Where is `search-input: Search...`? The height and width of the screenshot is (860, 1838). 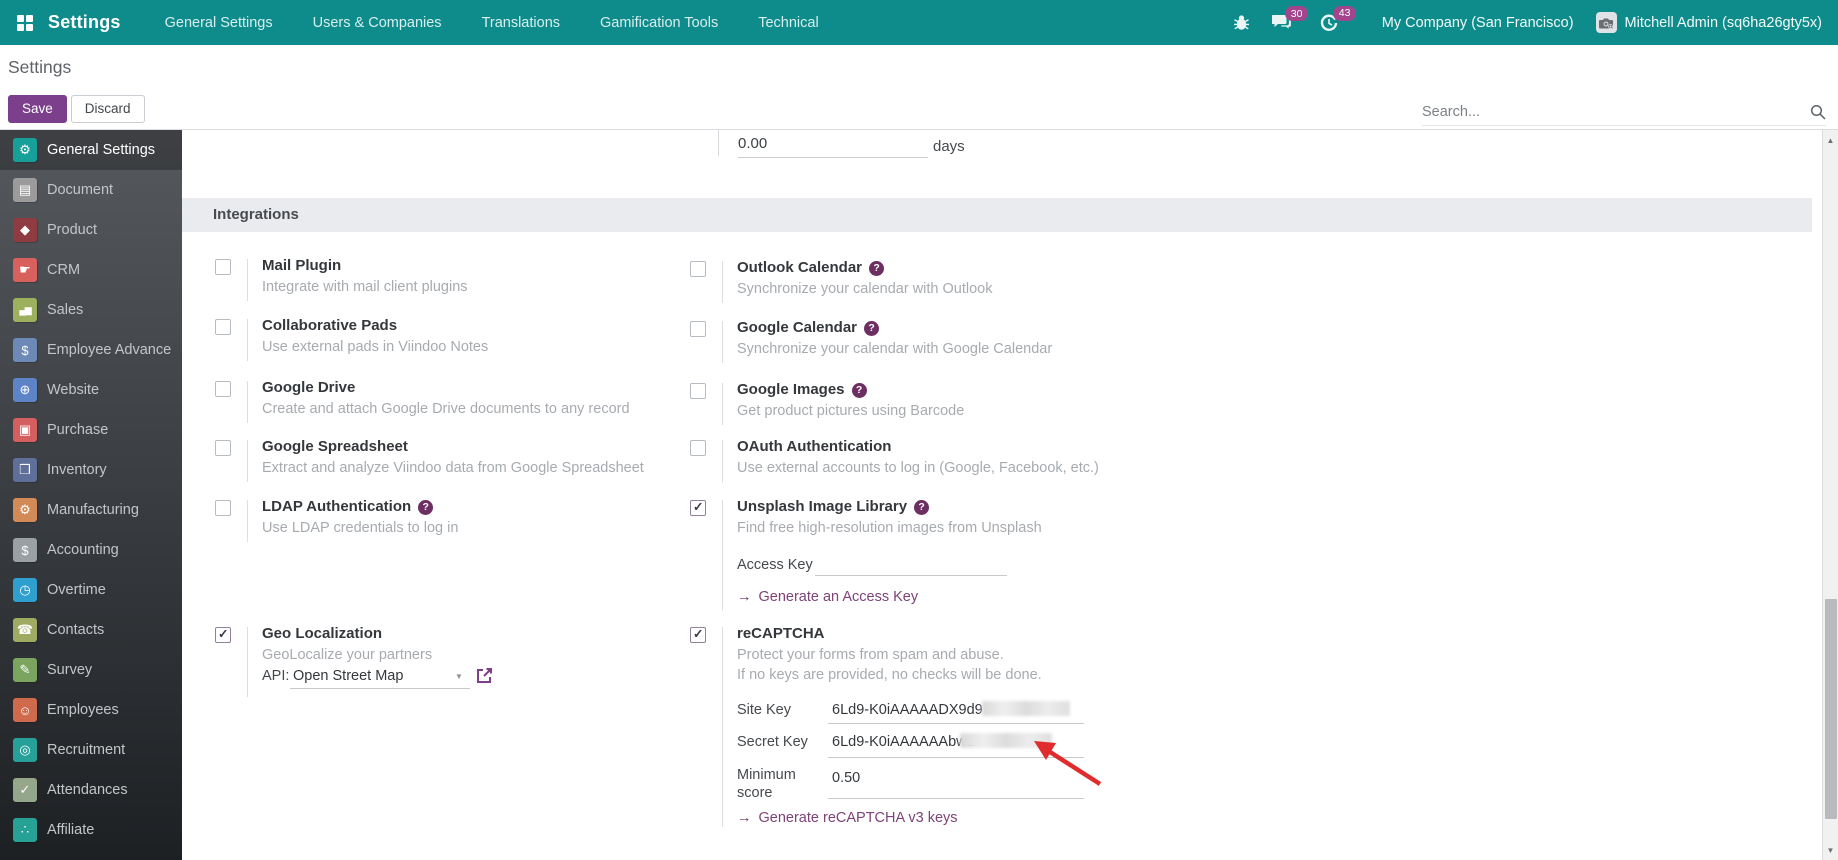
search-input: Search... is located at coordinates (1624, 112).